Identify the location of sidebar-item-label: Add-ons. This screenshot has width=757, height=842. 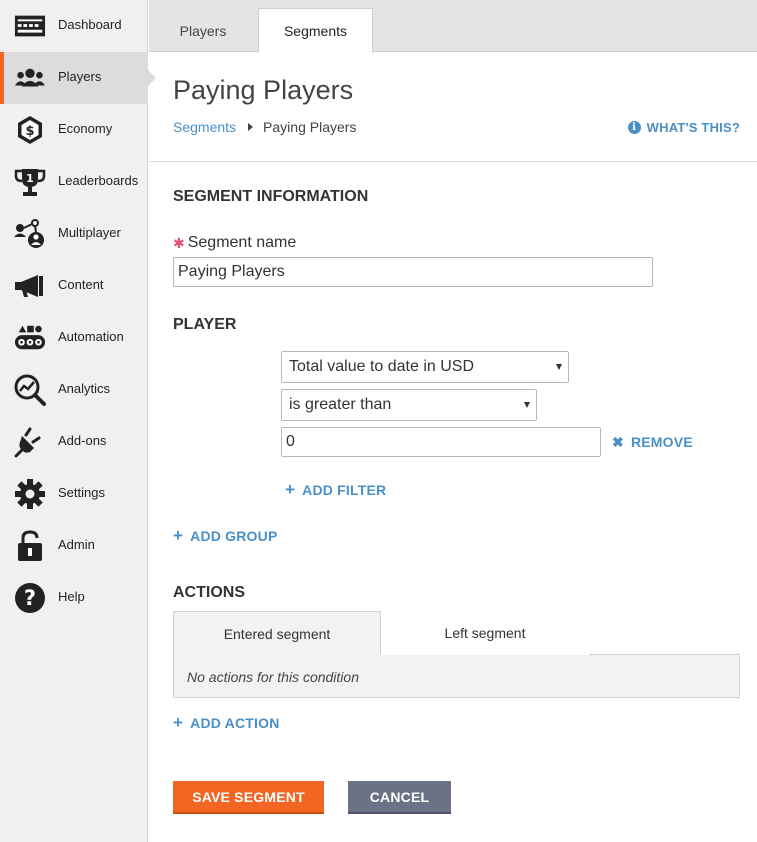
(82, 440).